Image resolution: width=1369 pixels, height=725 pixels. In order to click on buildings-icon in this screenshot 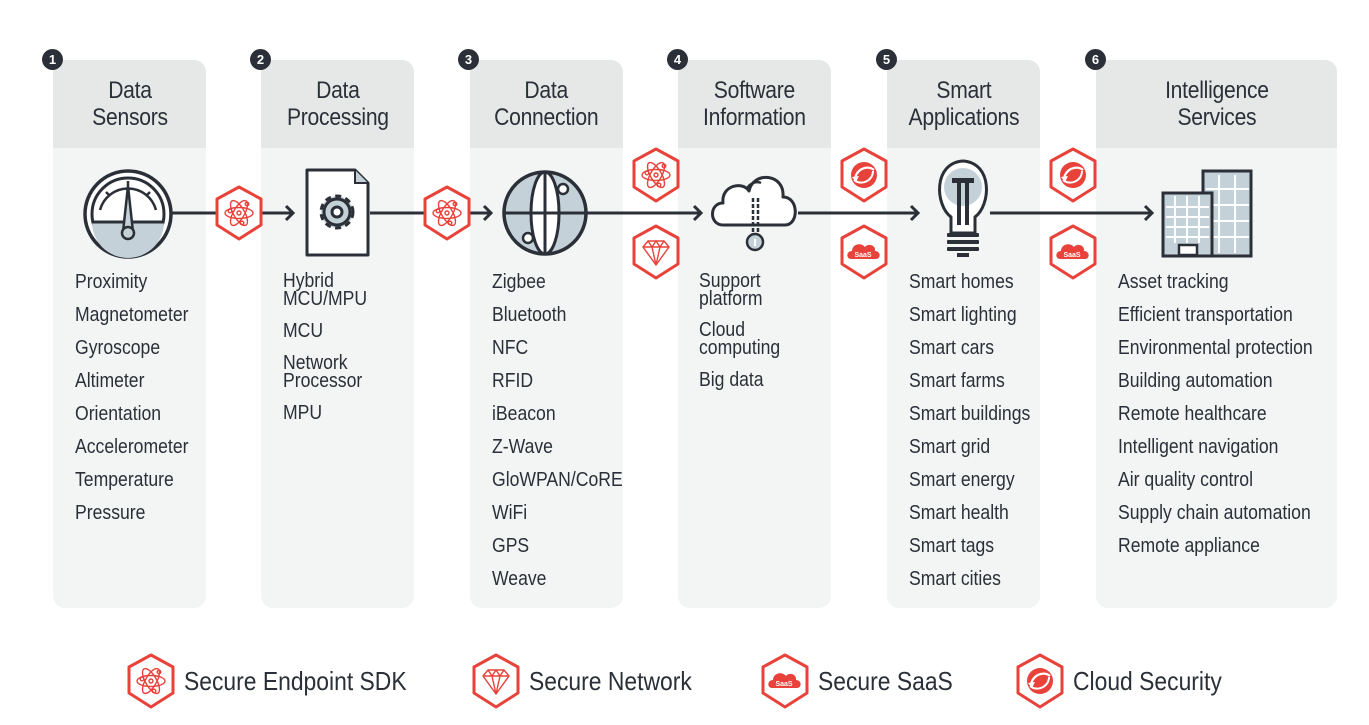, I will do `click(1207, 213)`.